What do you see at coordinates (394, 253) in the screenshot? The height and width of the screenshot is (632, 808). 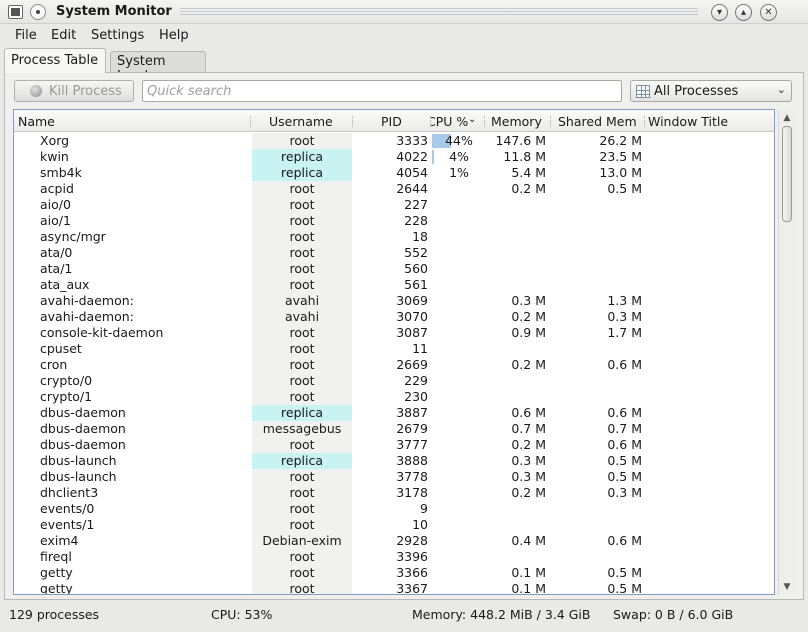 I see `table-row: ata/0 root 552` at bounding box center [394, 253].